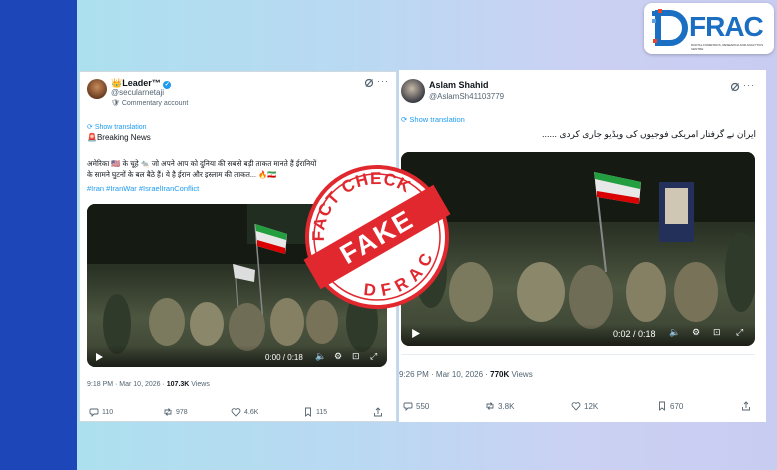 This screenshot has height=470, width=777. What do you see at coordinates (148, 384) in the screenshot?
I see `left-timestamp: 9:18 PM · Mar 10, 2026 · 107.3K Views` at bounding box center [148, 384].